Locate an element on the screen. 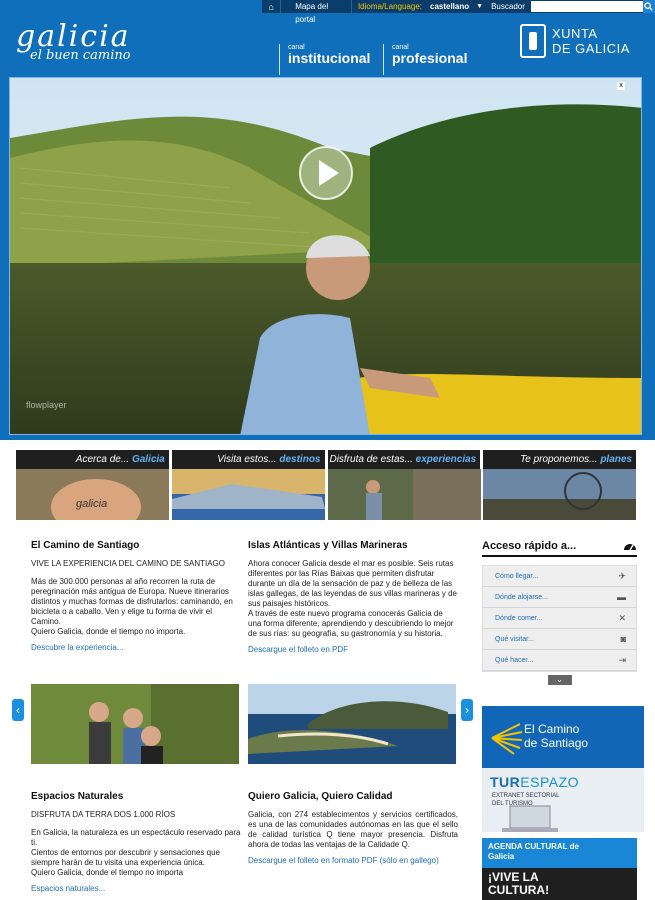 The width and height of the screenshot is (655, 900). laptop-icon is located at coordinates (530, 818).